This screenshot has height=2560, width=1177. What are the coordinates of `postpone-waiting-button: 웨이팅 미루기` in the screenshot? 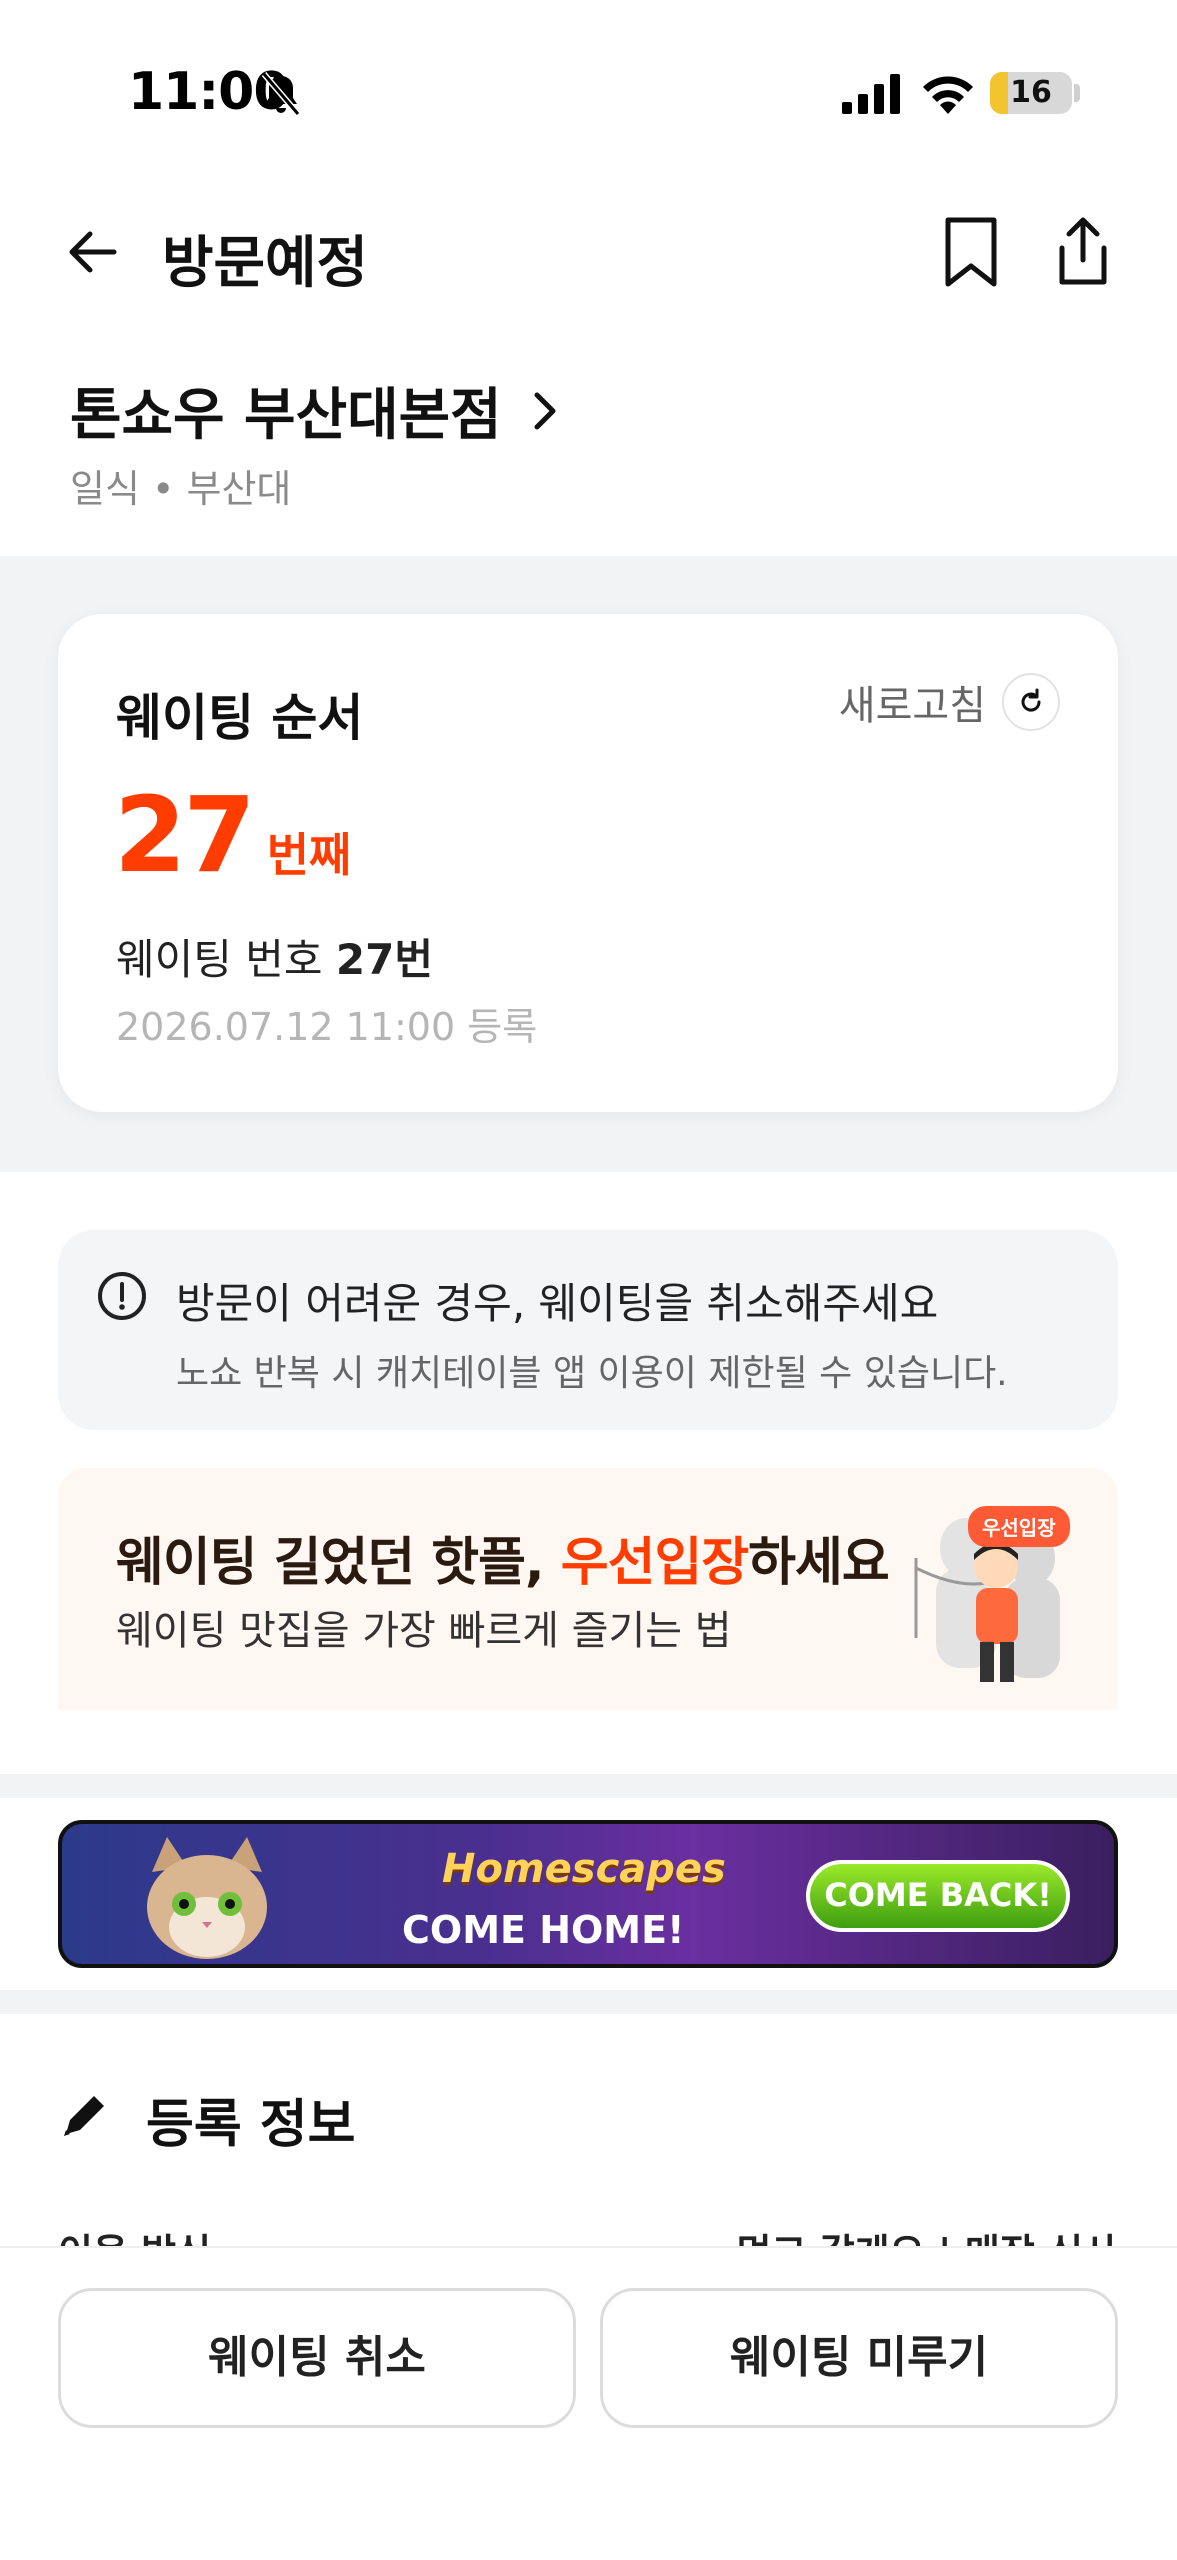 It's located at (859, 2358).